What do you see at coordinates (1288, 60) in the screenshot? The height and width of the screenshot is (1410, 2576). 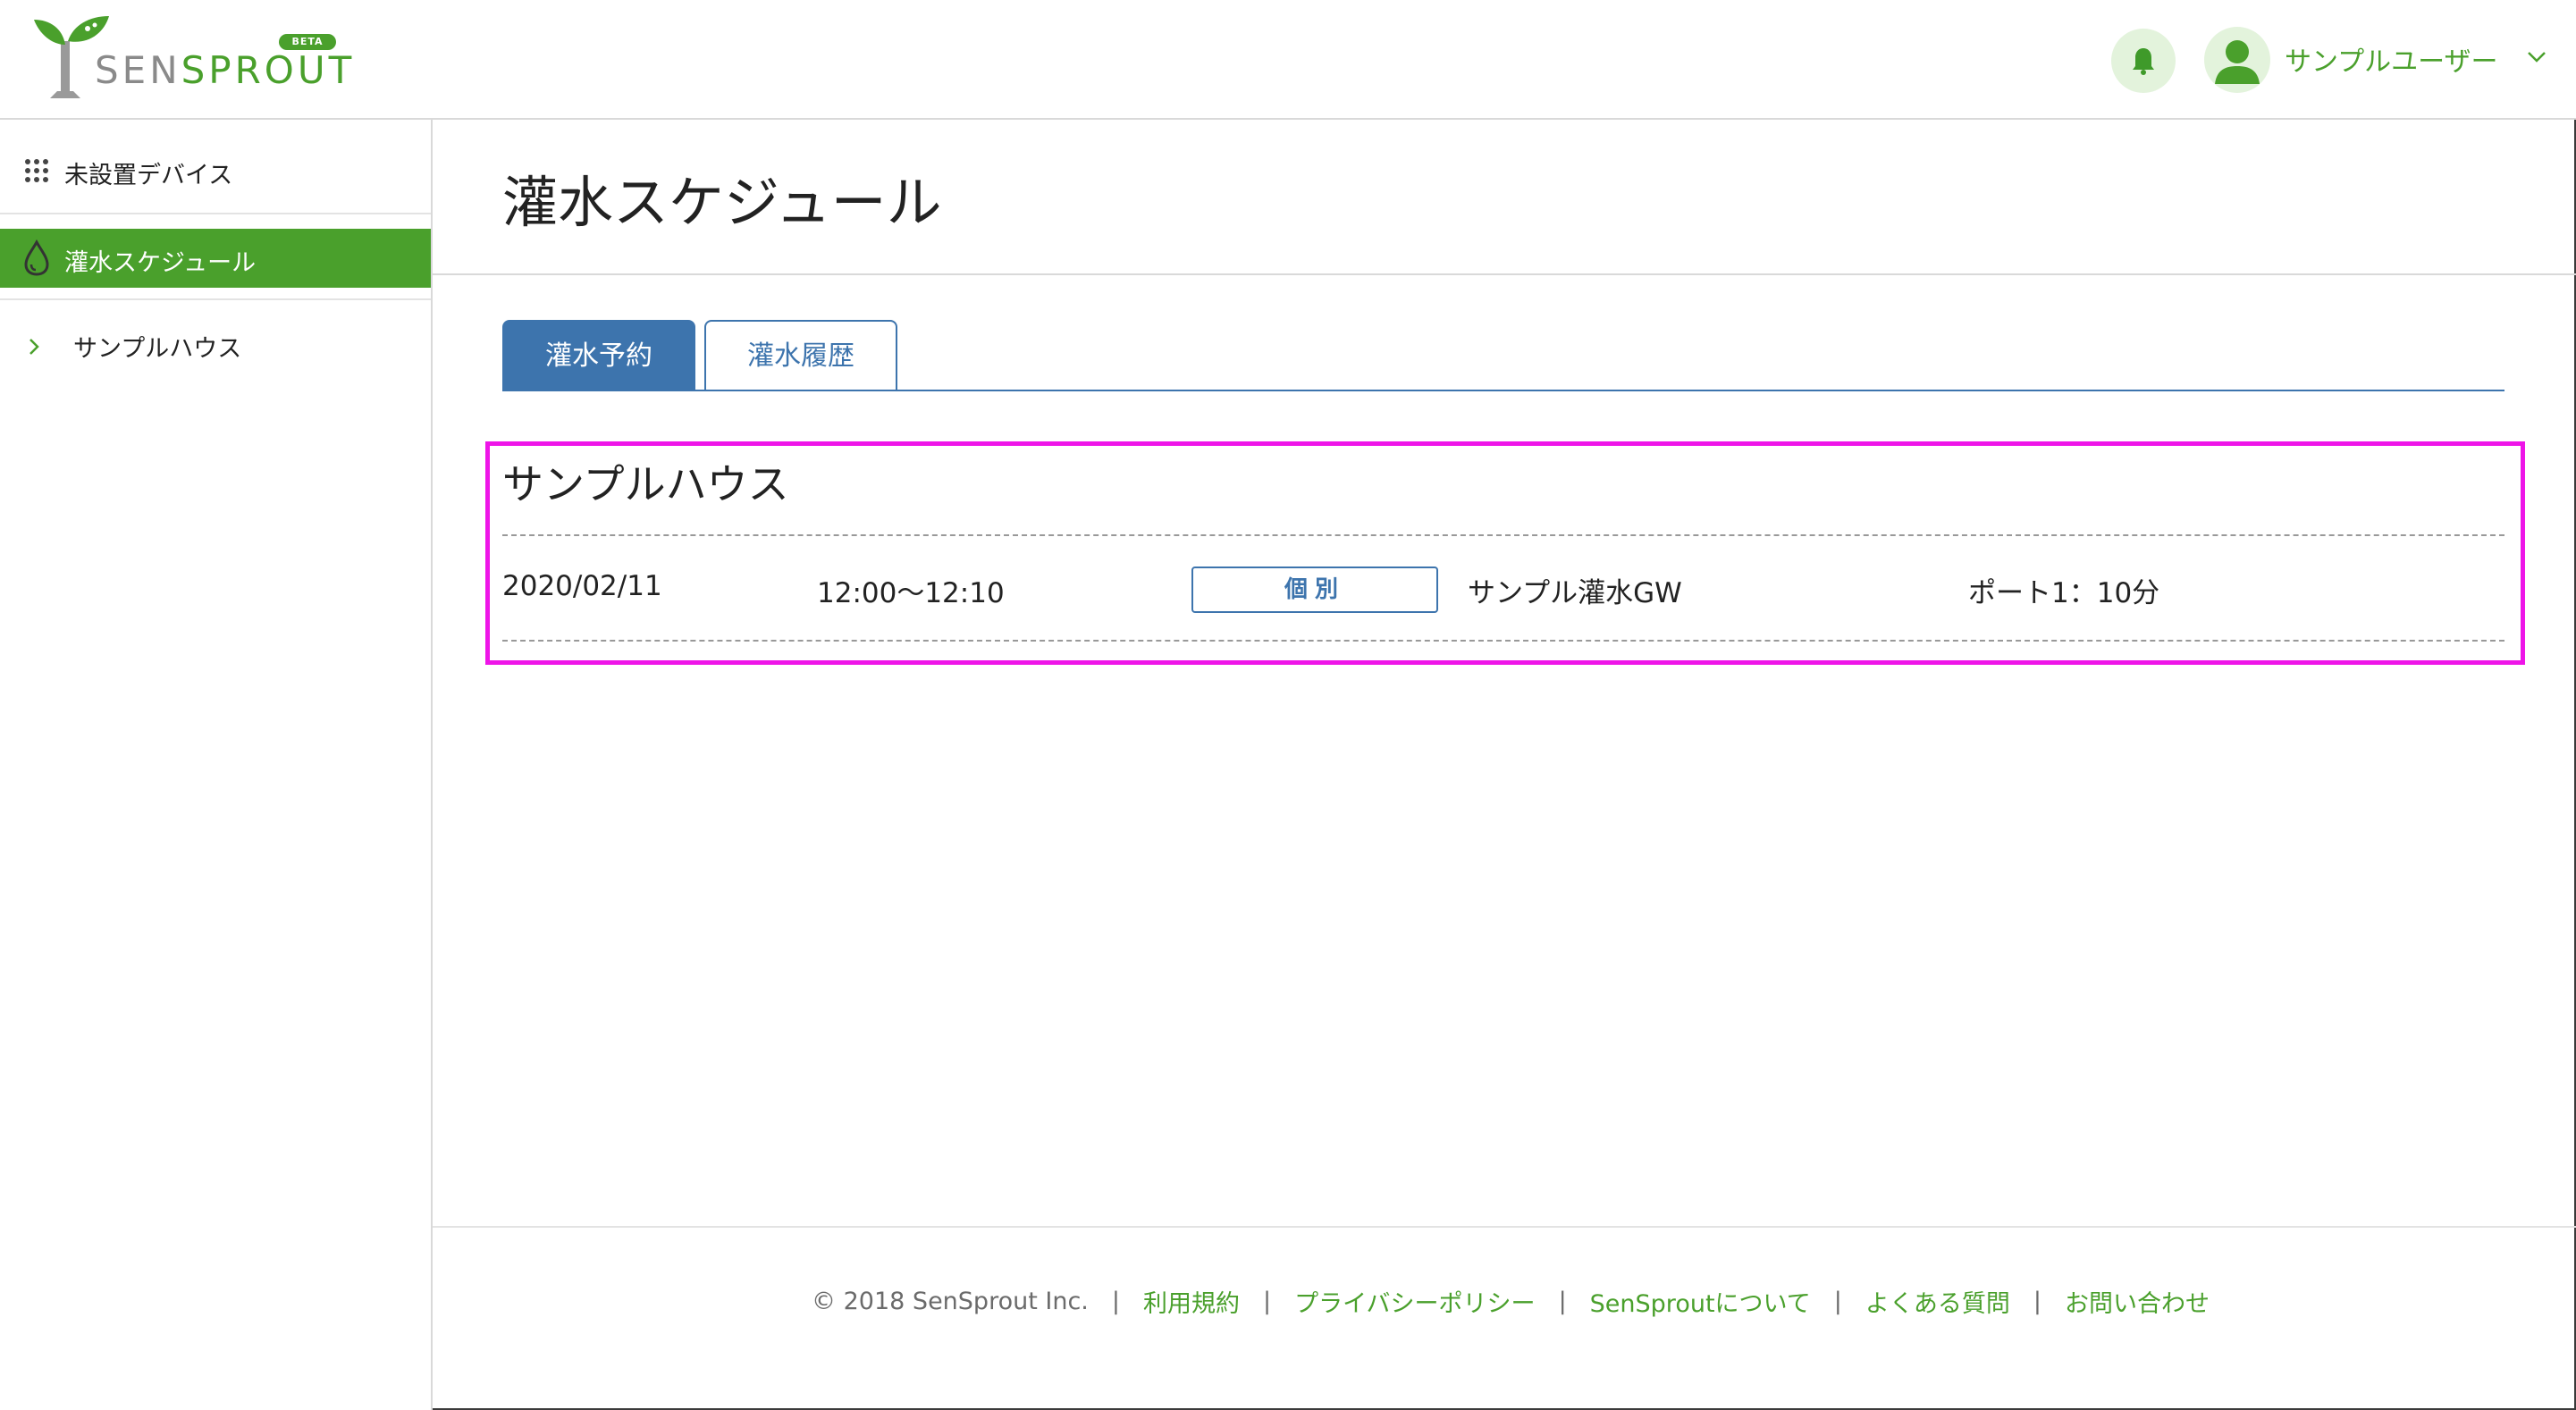 I see `top-header: SENSPROUT BETA サンプルユーザー` at bounding box center [1288, 60].